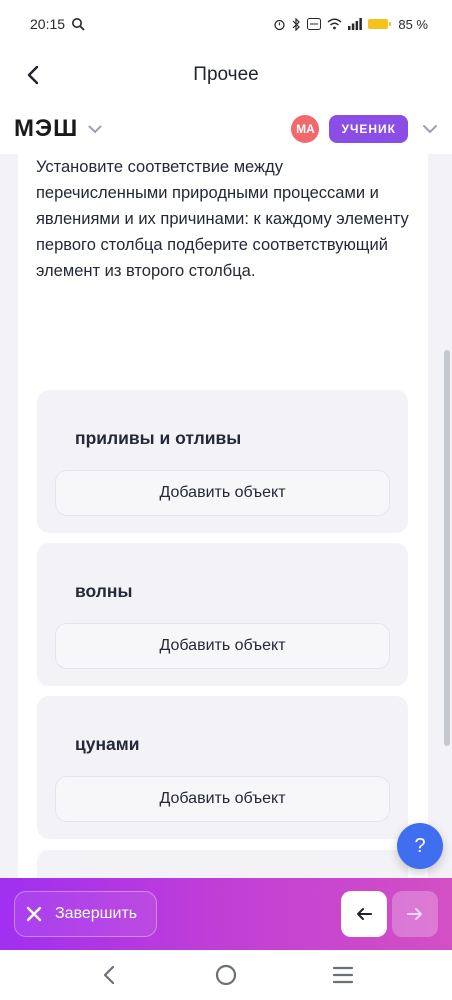  I want to click on bluetooth-icon, so click(296, 24).